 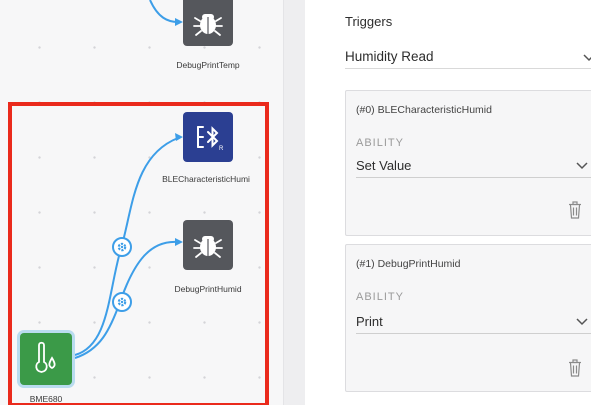 What do you see at coordinates (294, 202) in the screenshot?
I see `panel-divider` at bounding box center [294, 202].